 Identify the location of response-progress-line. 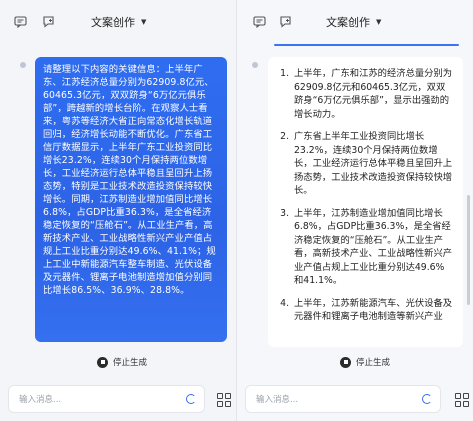
(366, 45).